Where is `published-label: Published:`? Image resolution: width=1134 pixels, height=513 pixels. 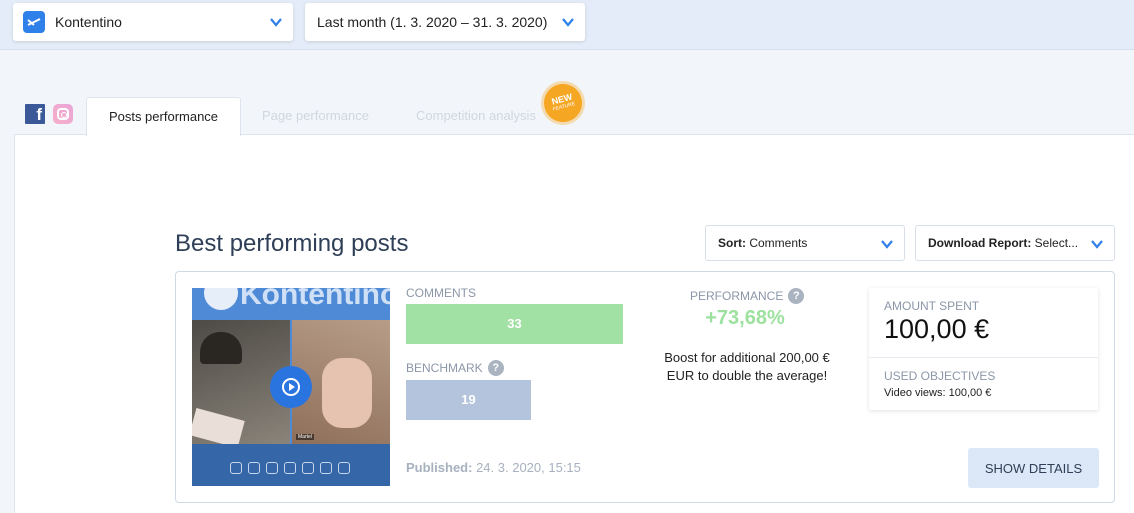 published-label: Published: is located at coordinates (439, 467).